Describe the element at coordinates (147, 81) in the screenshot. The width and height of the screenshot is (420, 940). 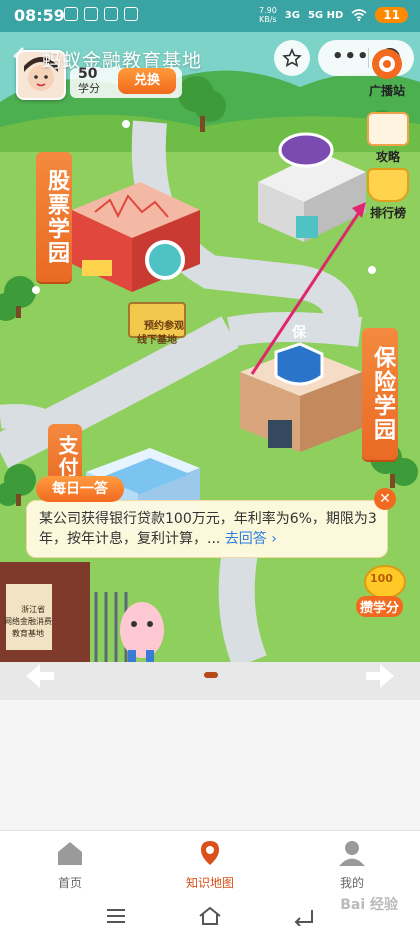
I see `exchange-button: 兑换` at that location.